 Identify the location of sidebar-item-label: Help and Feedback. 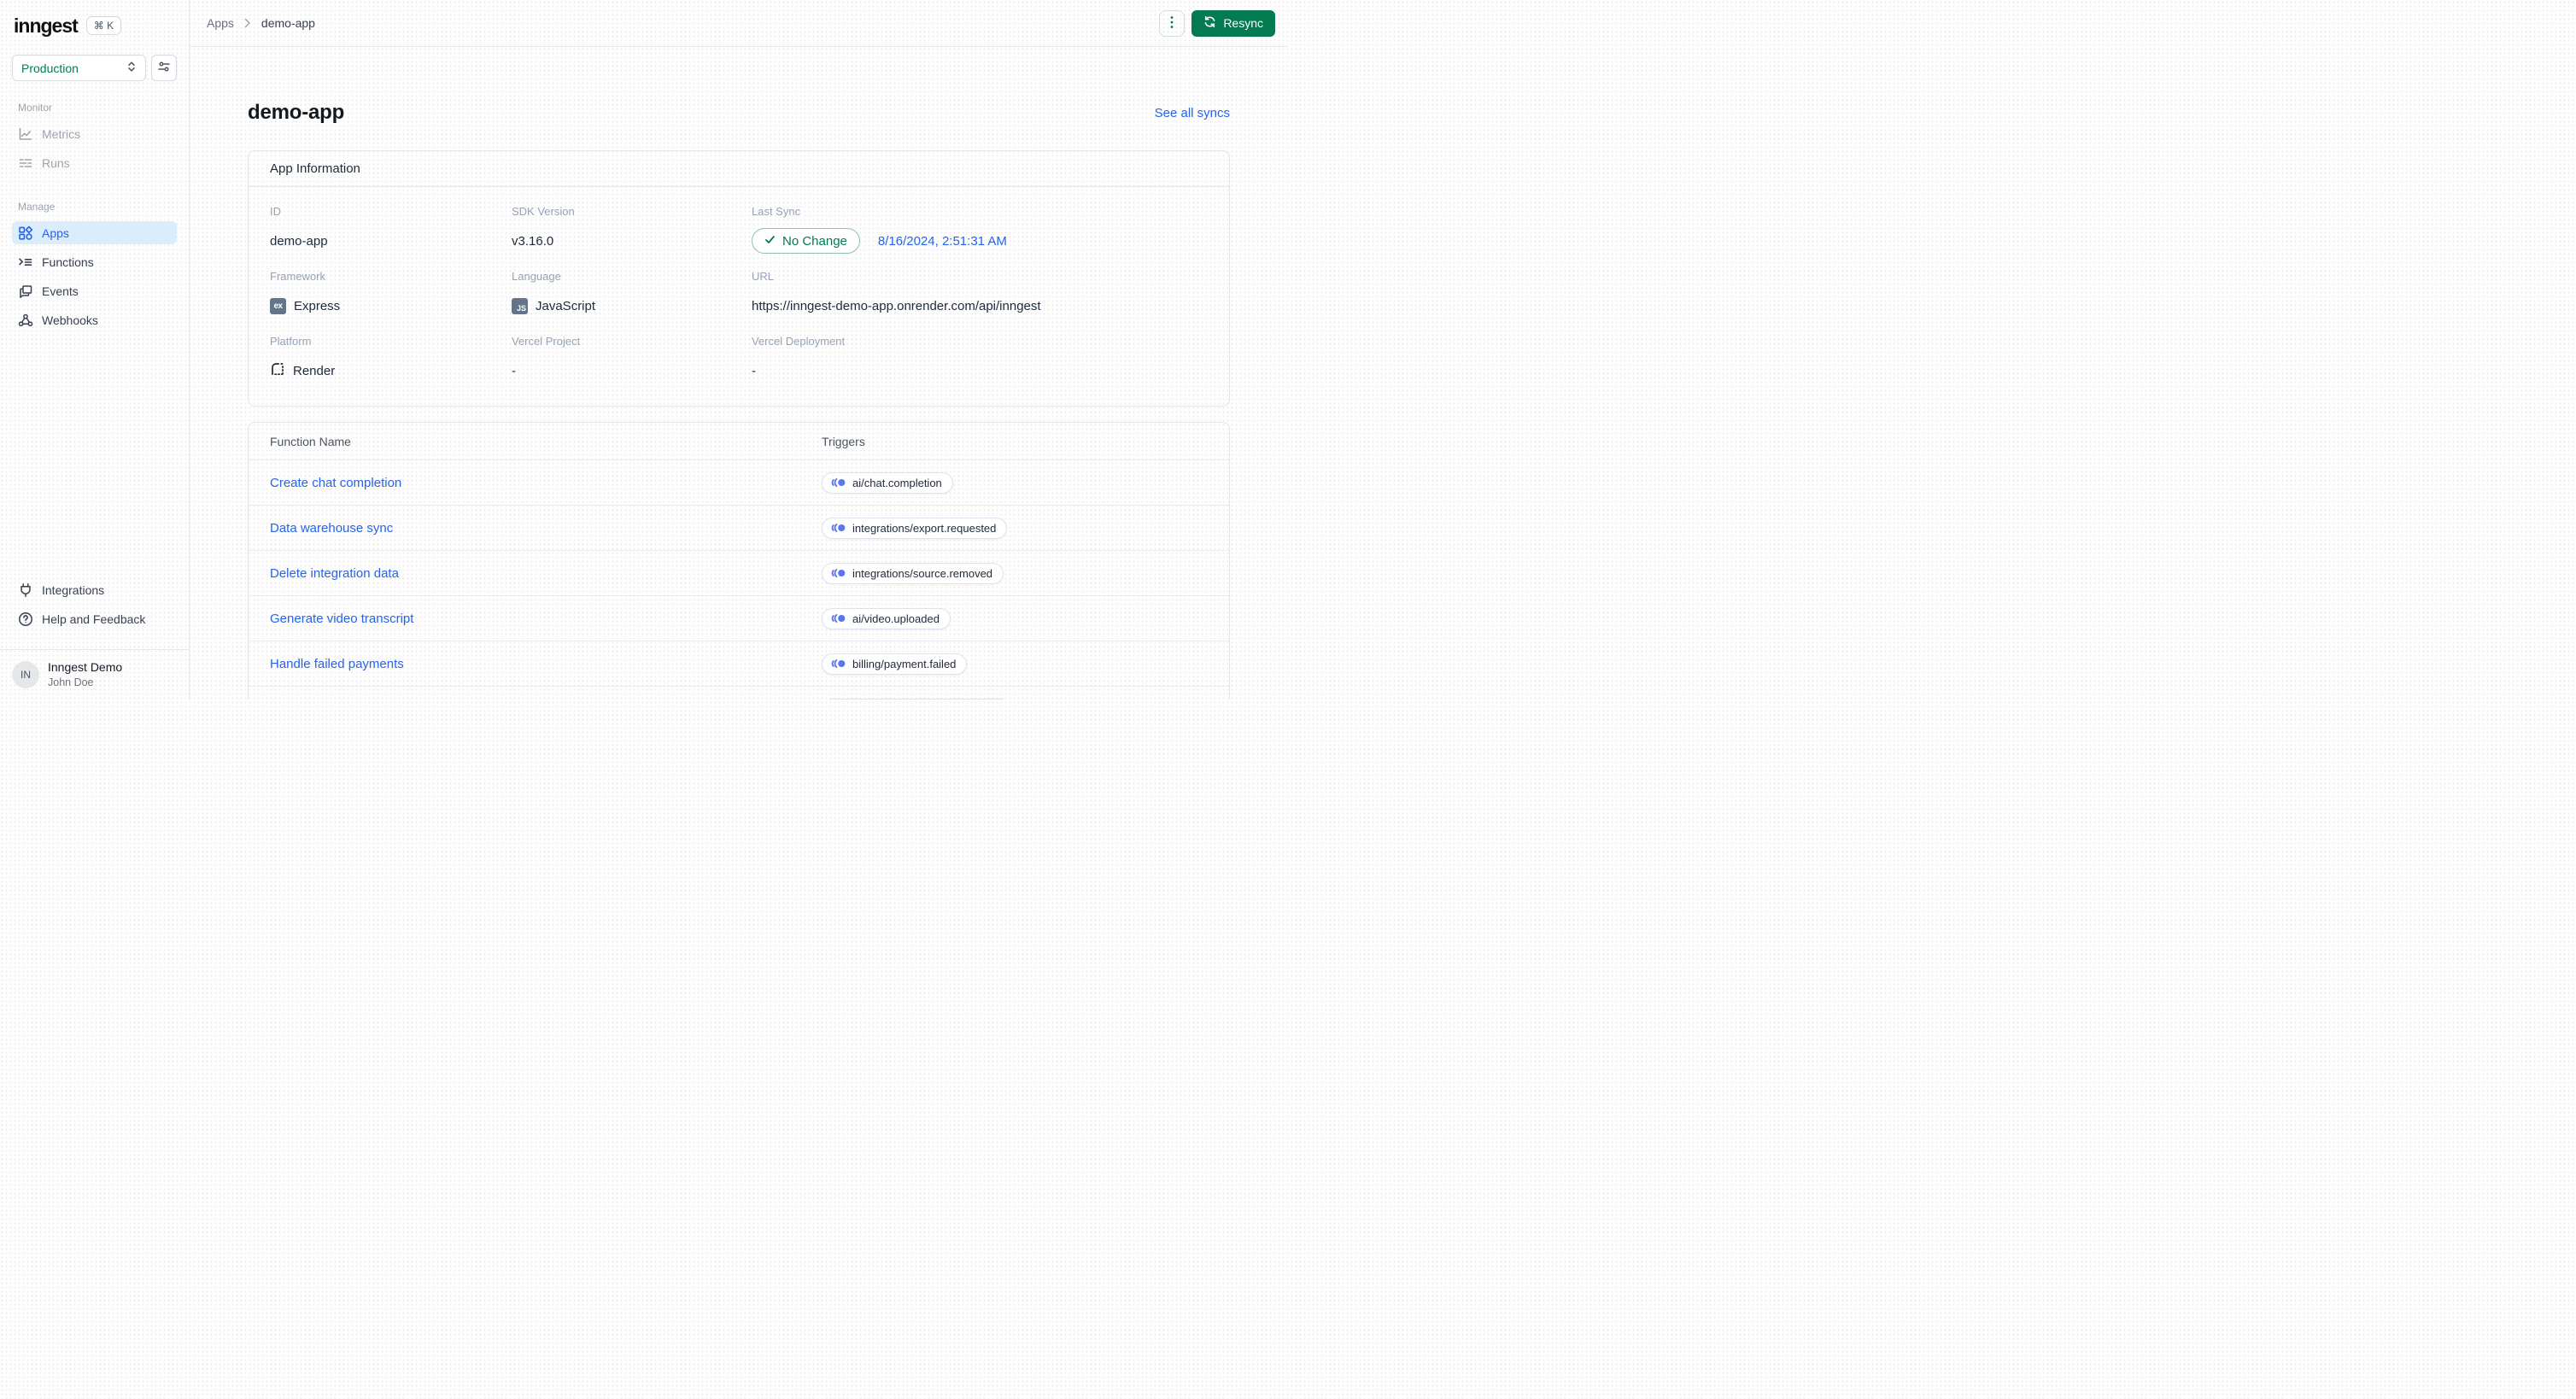
(94, 619).